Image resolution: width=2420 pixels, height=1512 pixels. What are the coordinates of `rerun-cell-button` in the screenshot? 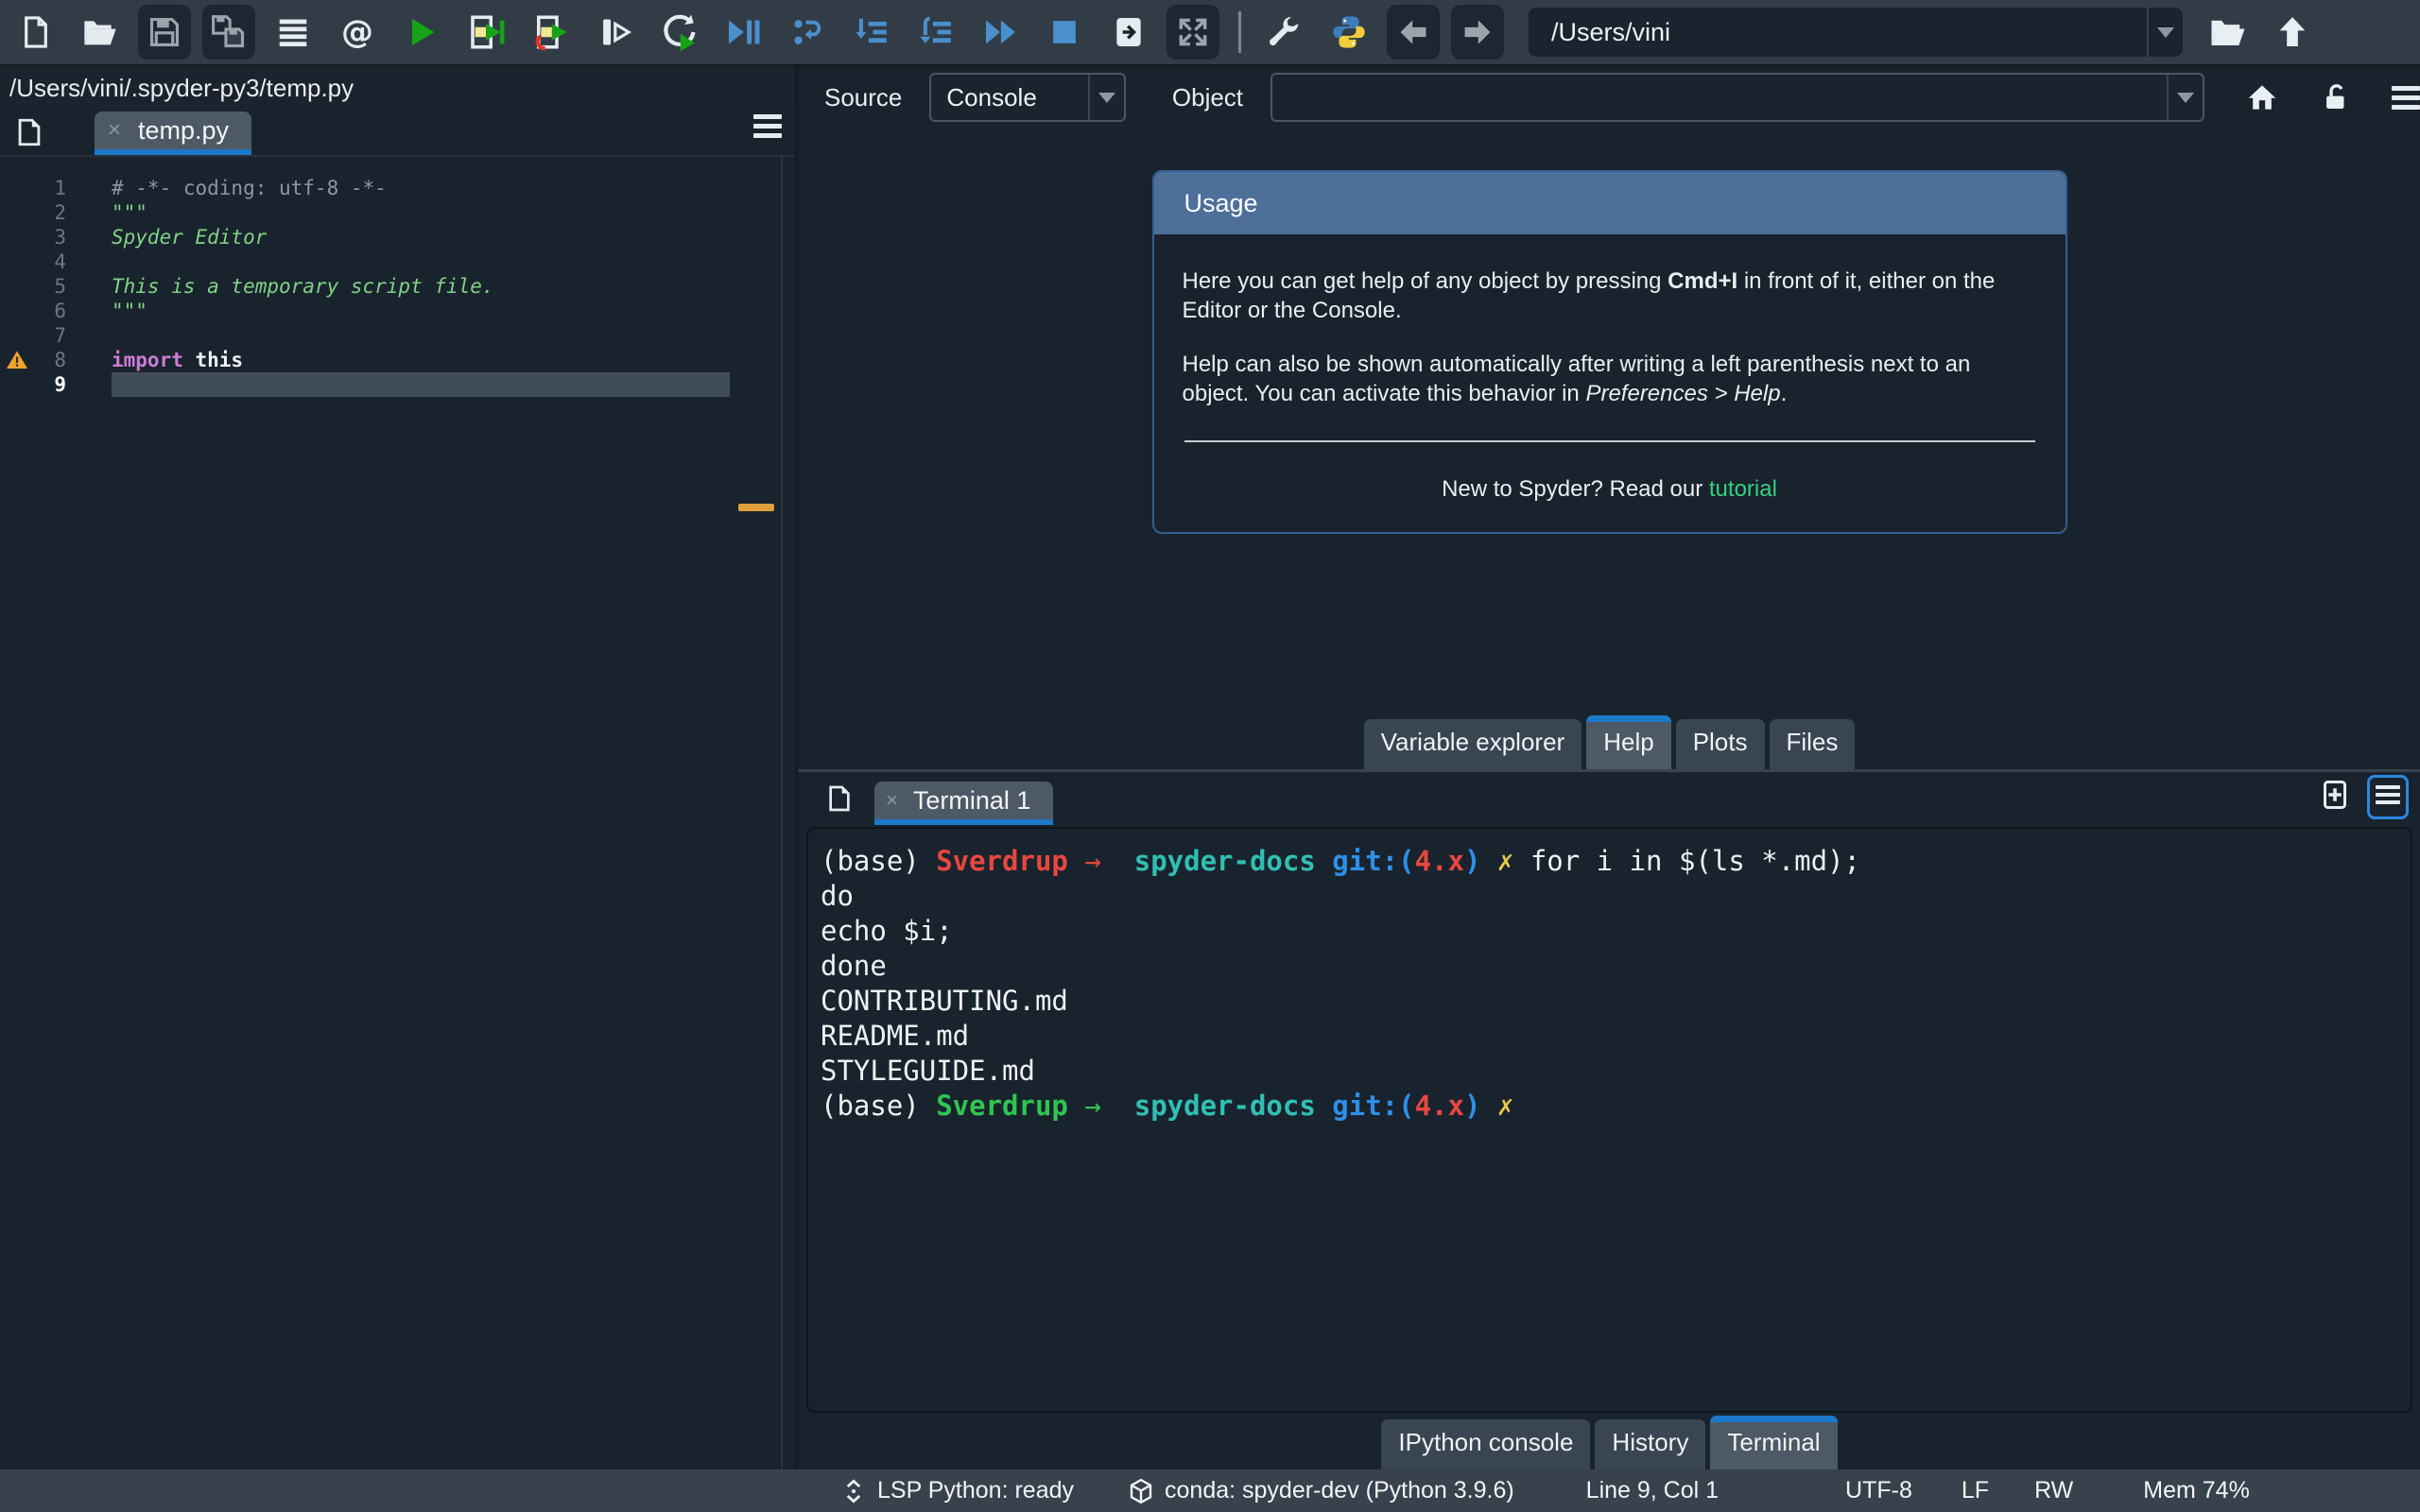 It's located at (678, 32).